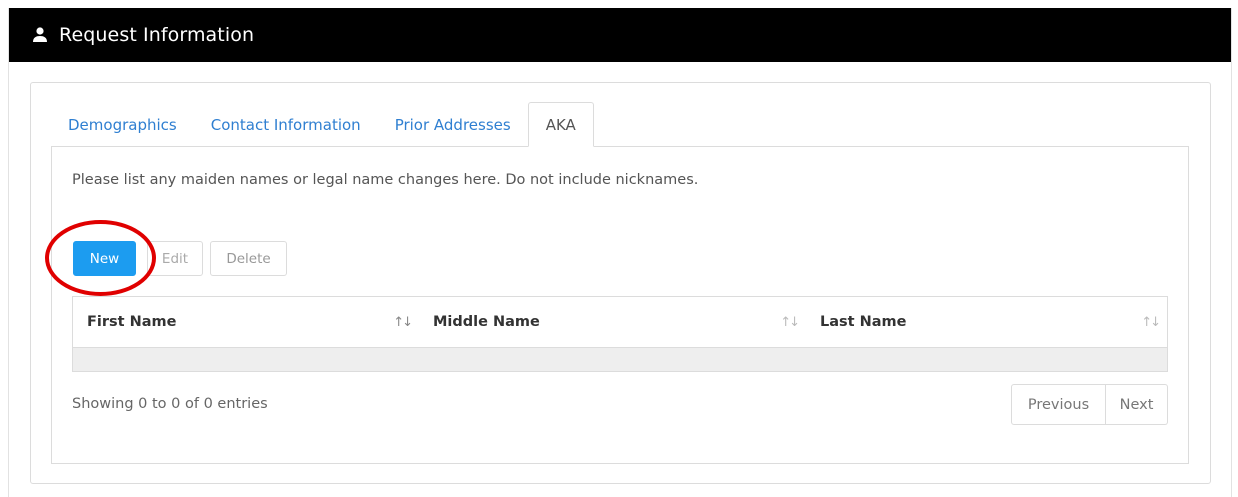  Describe the element at coordinates (612, 322) in the screenshot. I see `column-header-middle-name: Middle Name ↑↓` at that location.